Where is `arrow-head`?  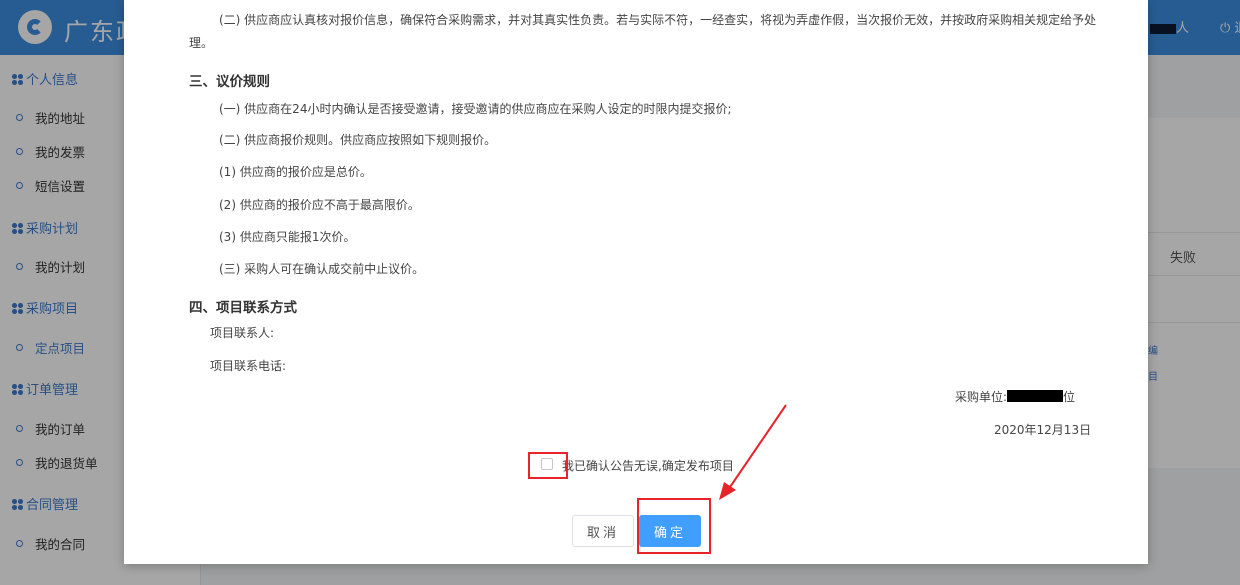
arrow-head is located at coordinates (727, 491).